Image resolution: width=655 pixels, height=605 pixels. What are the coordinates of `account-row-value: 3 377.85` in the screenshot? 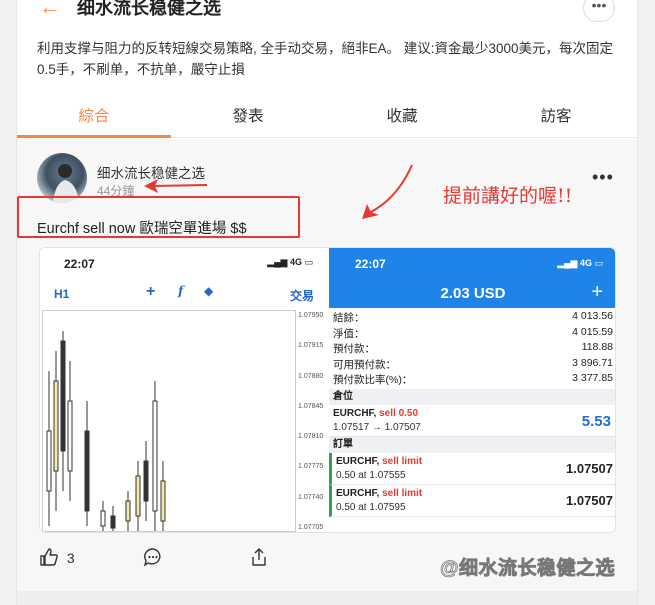 It's located at (592, 378).